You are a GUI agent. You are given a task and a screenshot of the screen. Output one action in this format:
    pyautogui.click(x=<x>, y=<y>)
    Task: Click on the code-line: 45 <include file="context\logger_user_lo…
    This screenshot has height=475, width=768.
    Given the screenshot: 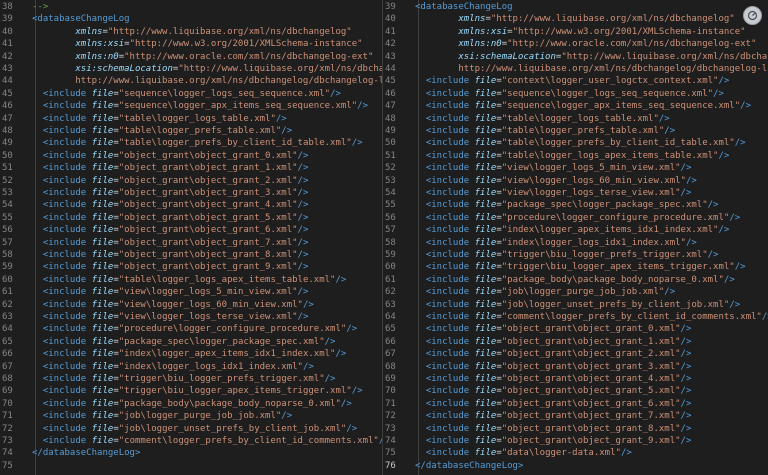 What is the action you would take?
    pyautogui.click(x=575, y=81)
    